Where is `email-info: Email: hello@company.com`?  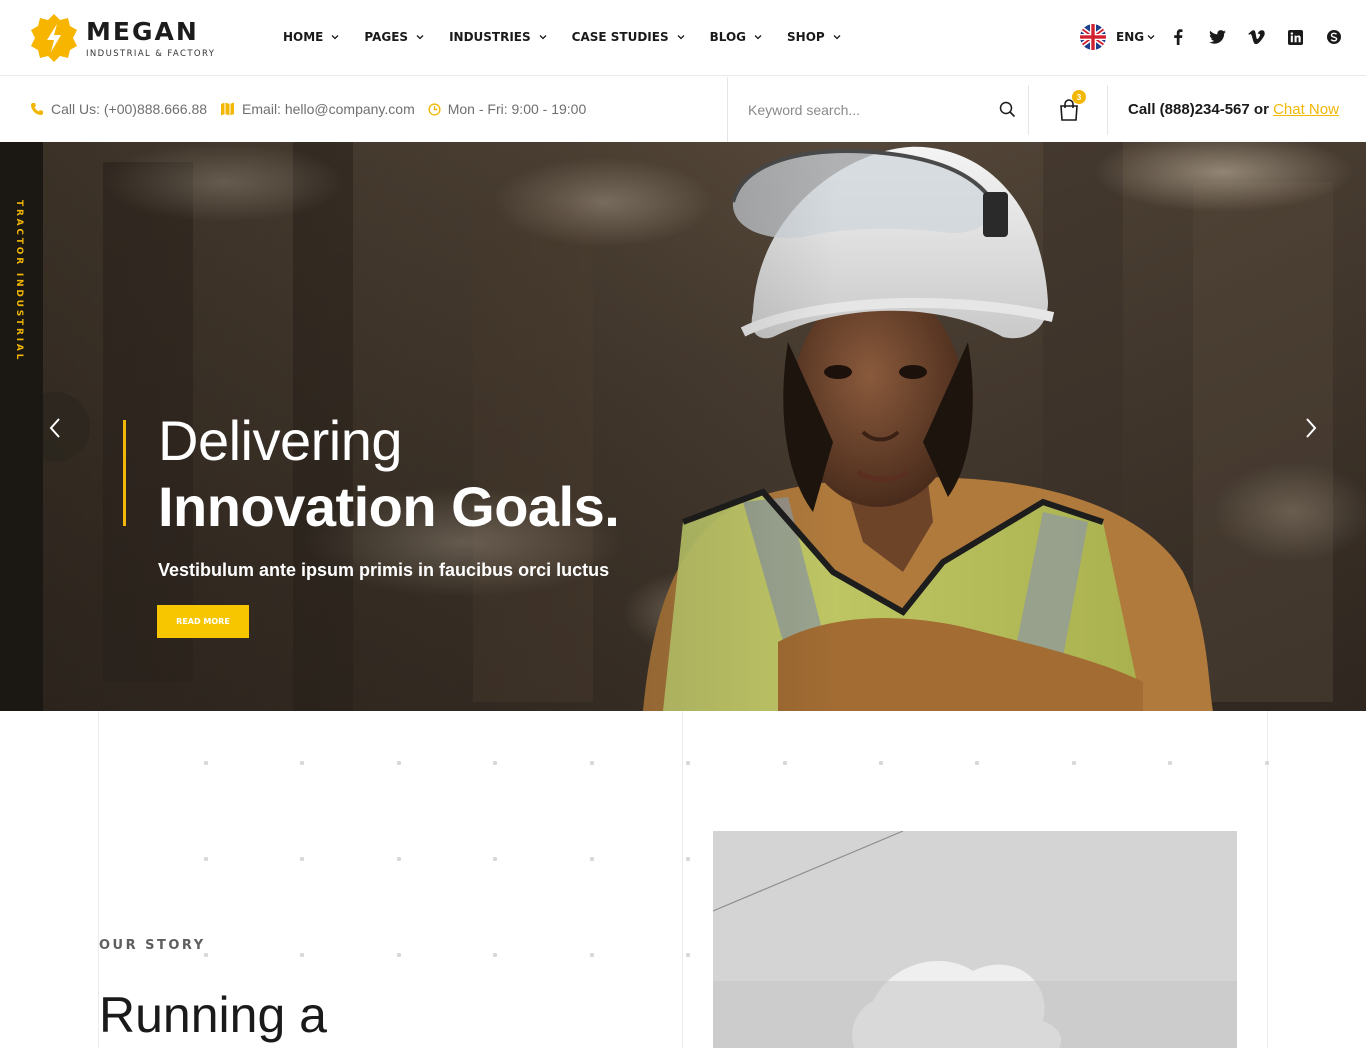 email-info: Email: hello@company.com is located at coordinates (317, 109).